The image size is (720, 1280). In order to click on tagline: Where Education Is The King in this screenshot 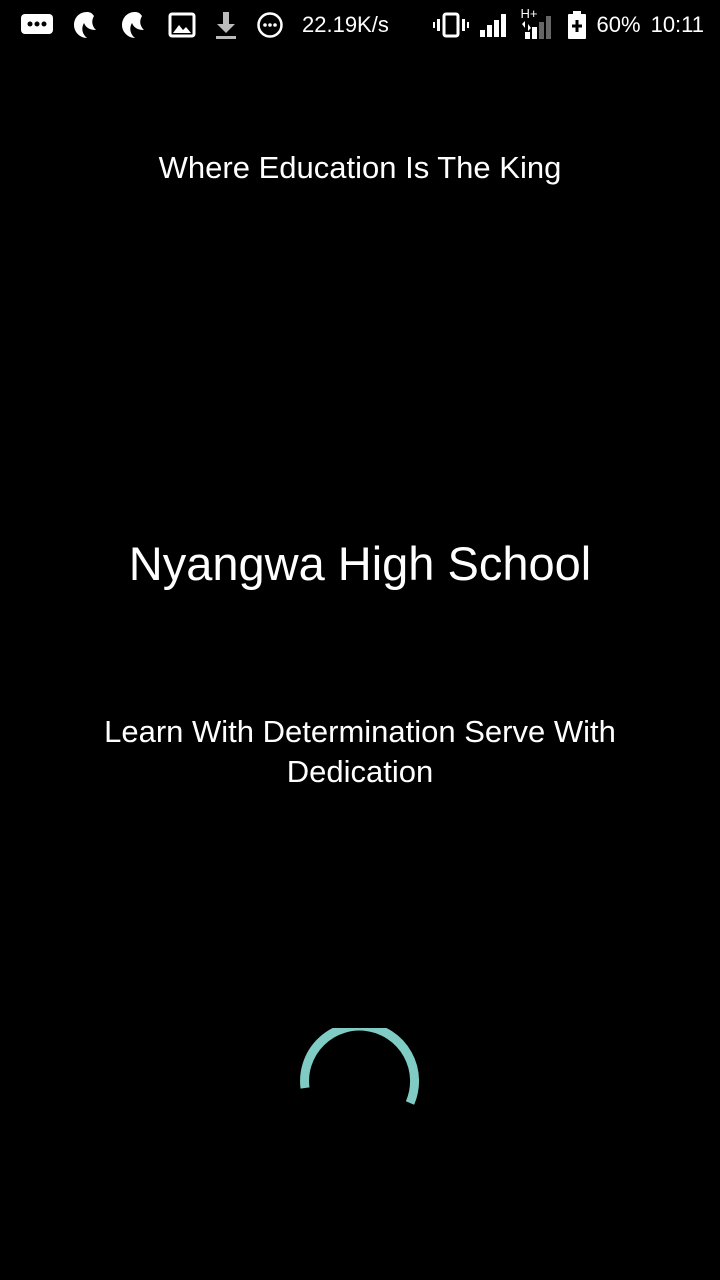, I will do `click(360, 167)`.